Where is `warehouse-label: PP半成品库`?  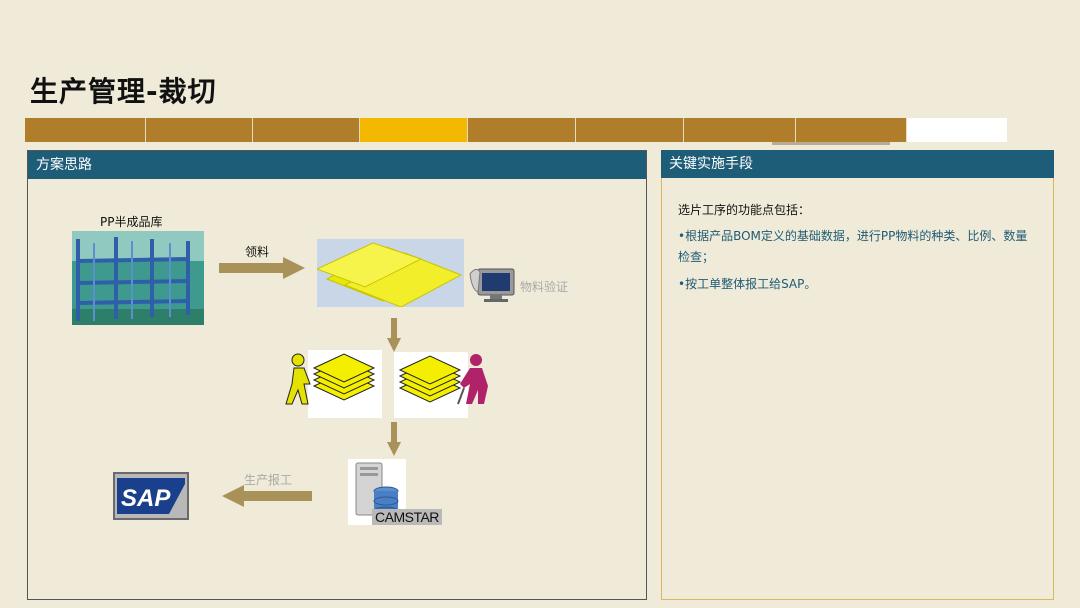
warehouse-label: PP半成品库 is located at coordinates (131, 222).